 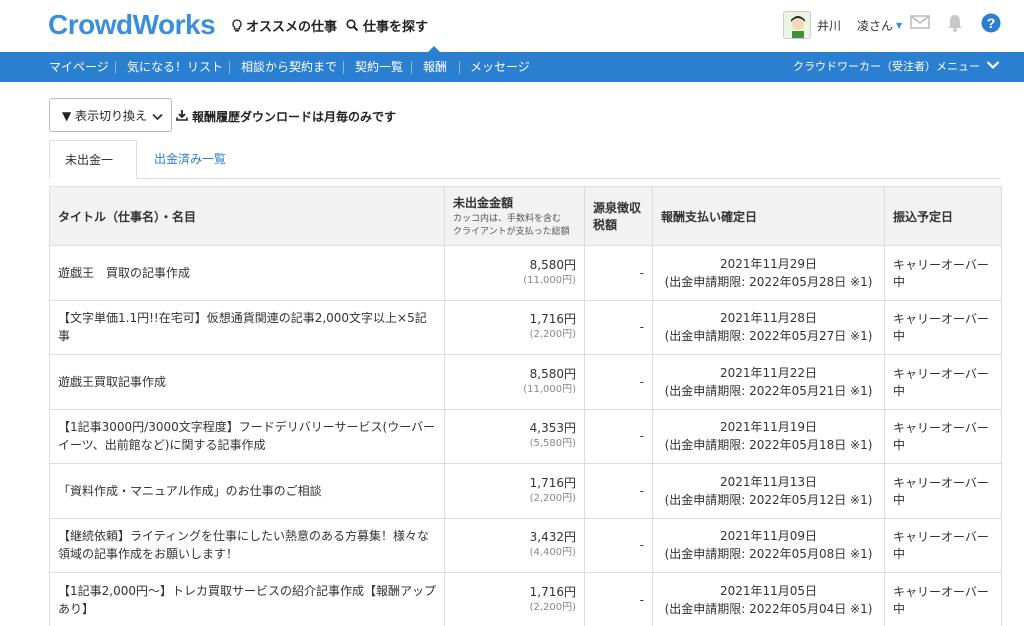 What do you see at coordinates (768, 481) in the screenshot?
I see `confirm-date: 2021年11月13日` at bounding box center [768, 481].